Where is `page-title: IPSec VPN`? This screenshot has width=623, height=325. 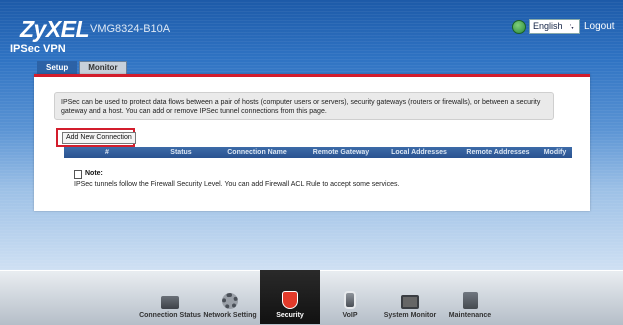
page-title: IPSec VPN is located at coordinates (38, 49).